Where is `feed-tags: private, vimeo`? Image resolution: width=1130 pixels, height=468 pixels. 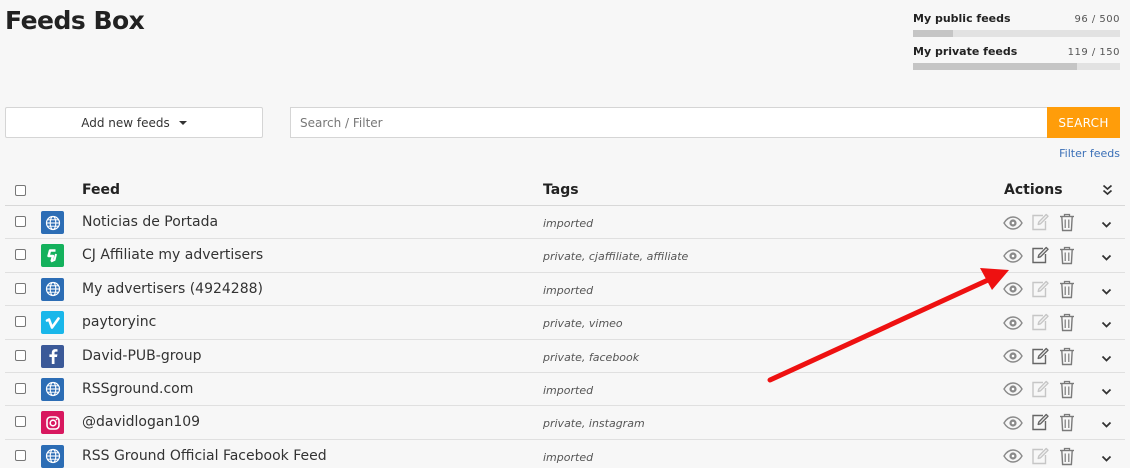
feed-tags: private, vimeo is located at coordinates (583, 324).